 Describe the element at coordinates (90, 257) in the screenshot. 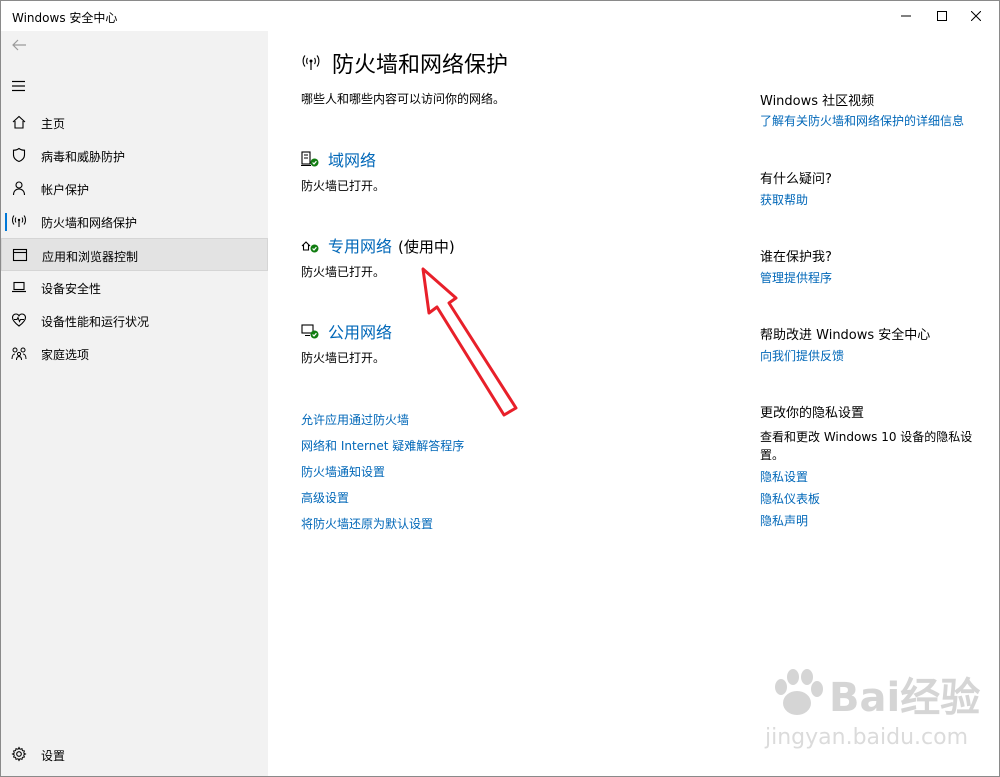

I see `sidebar-item-label: 应用和浏览器控制` at that location.